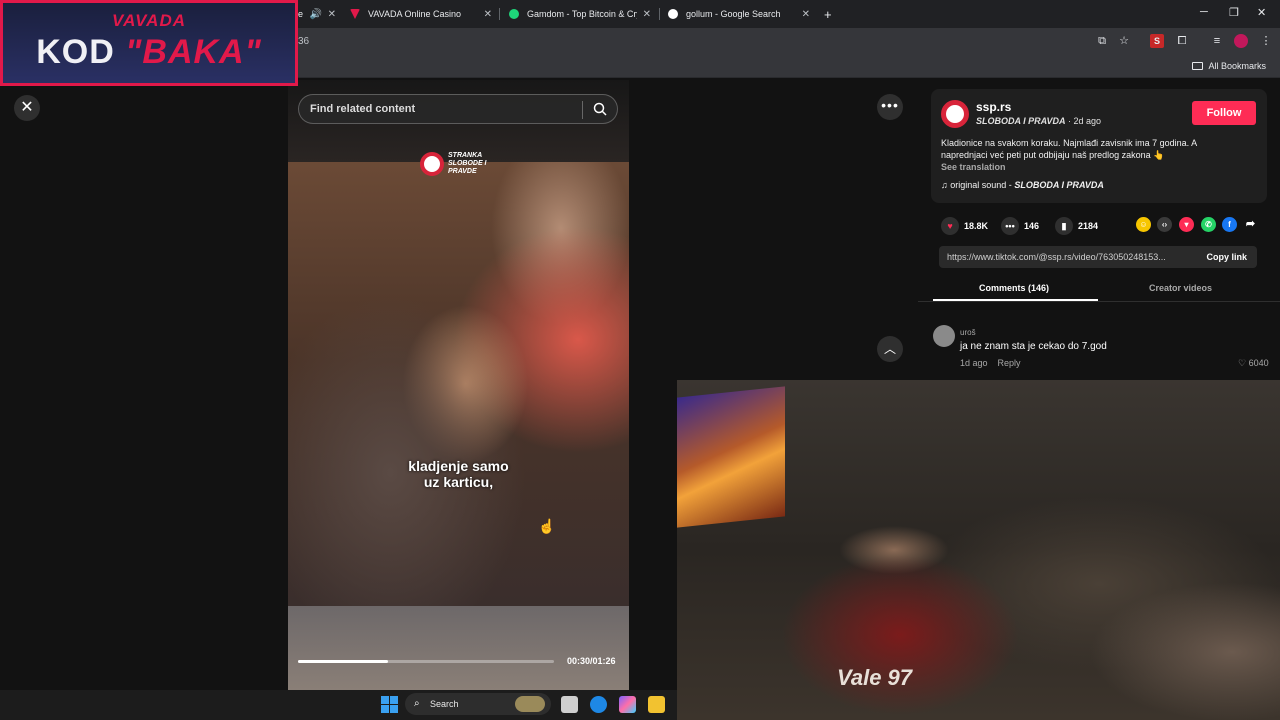 The width and height of the screenshot is (1280, 720). I want to click on send-icon: ▾, so click(1186, 224).